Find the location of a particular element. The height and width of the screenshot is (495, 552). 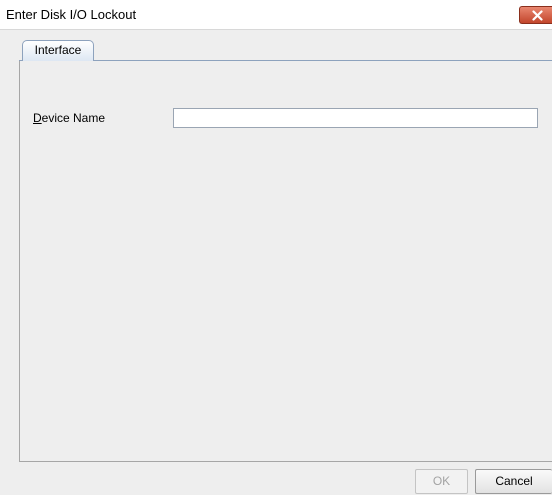

cancel-button: Cancel is located at coordinates (513, 481).